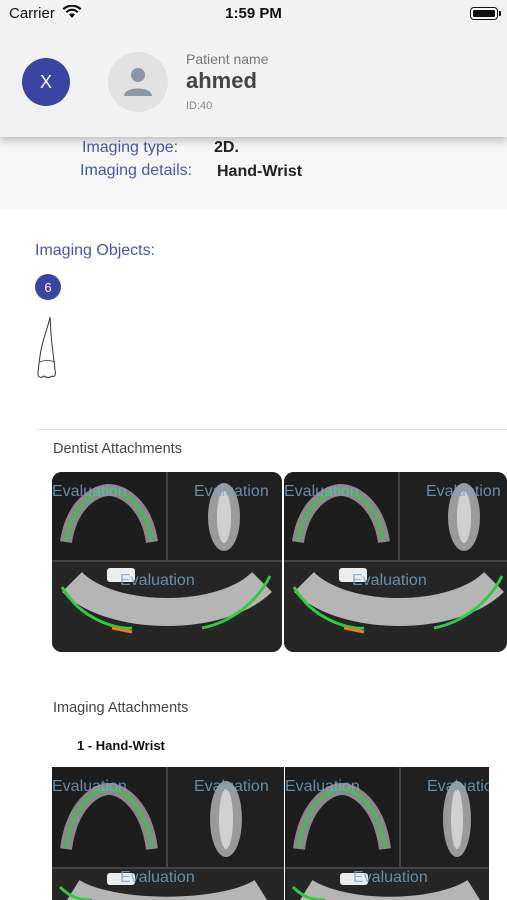  Describe the element at coordinates (117, 449) in the screenshot. I see `dentist-attachments-title: Dentist Attachments` at that location.